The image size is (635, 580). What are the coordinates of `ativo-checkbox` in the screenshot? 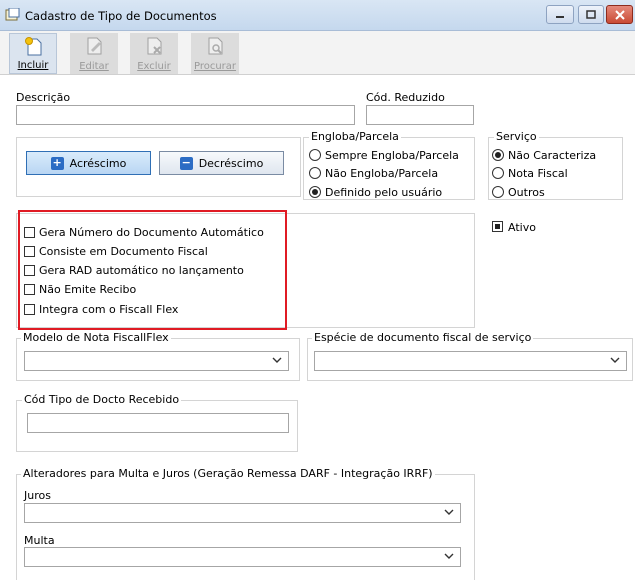 It's located at (497, 226).